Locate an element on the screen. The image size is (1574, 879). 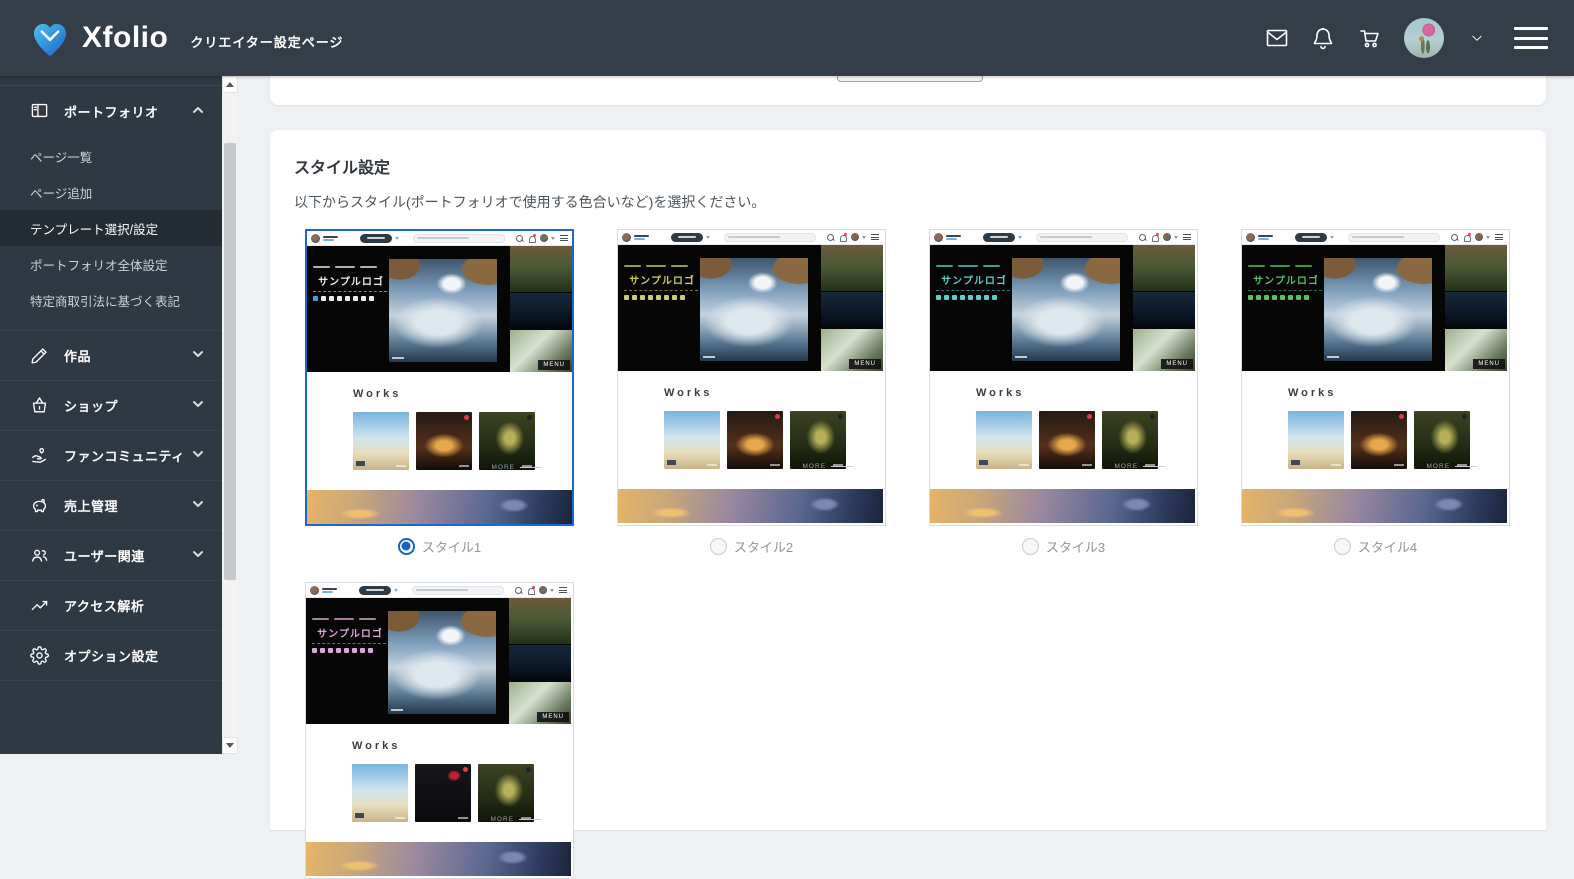
style-radio-label: スタイル2 is located at coordinates (763, 546).